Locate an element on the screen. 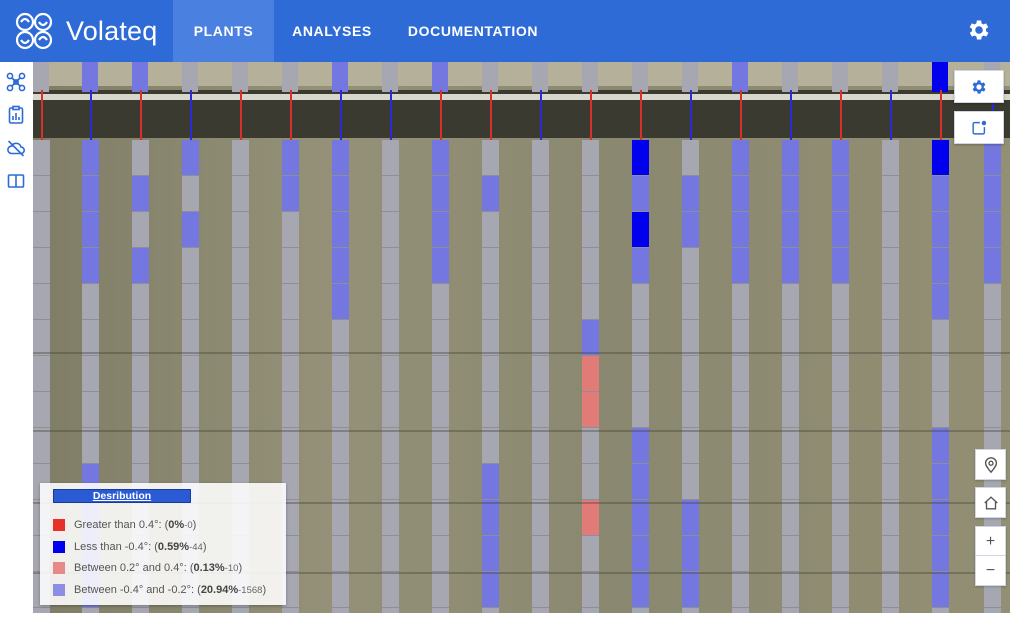 The height and width of the screenshot is (641, 1010). report-clipboard-icon is located at coordinates (16, 115).